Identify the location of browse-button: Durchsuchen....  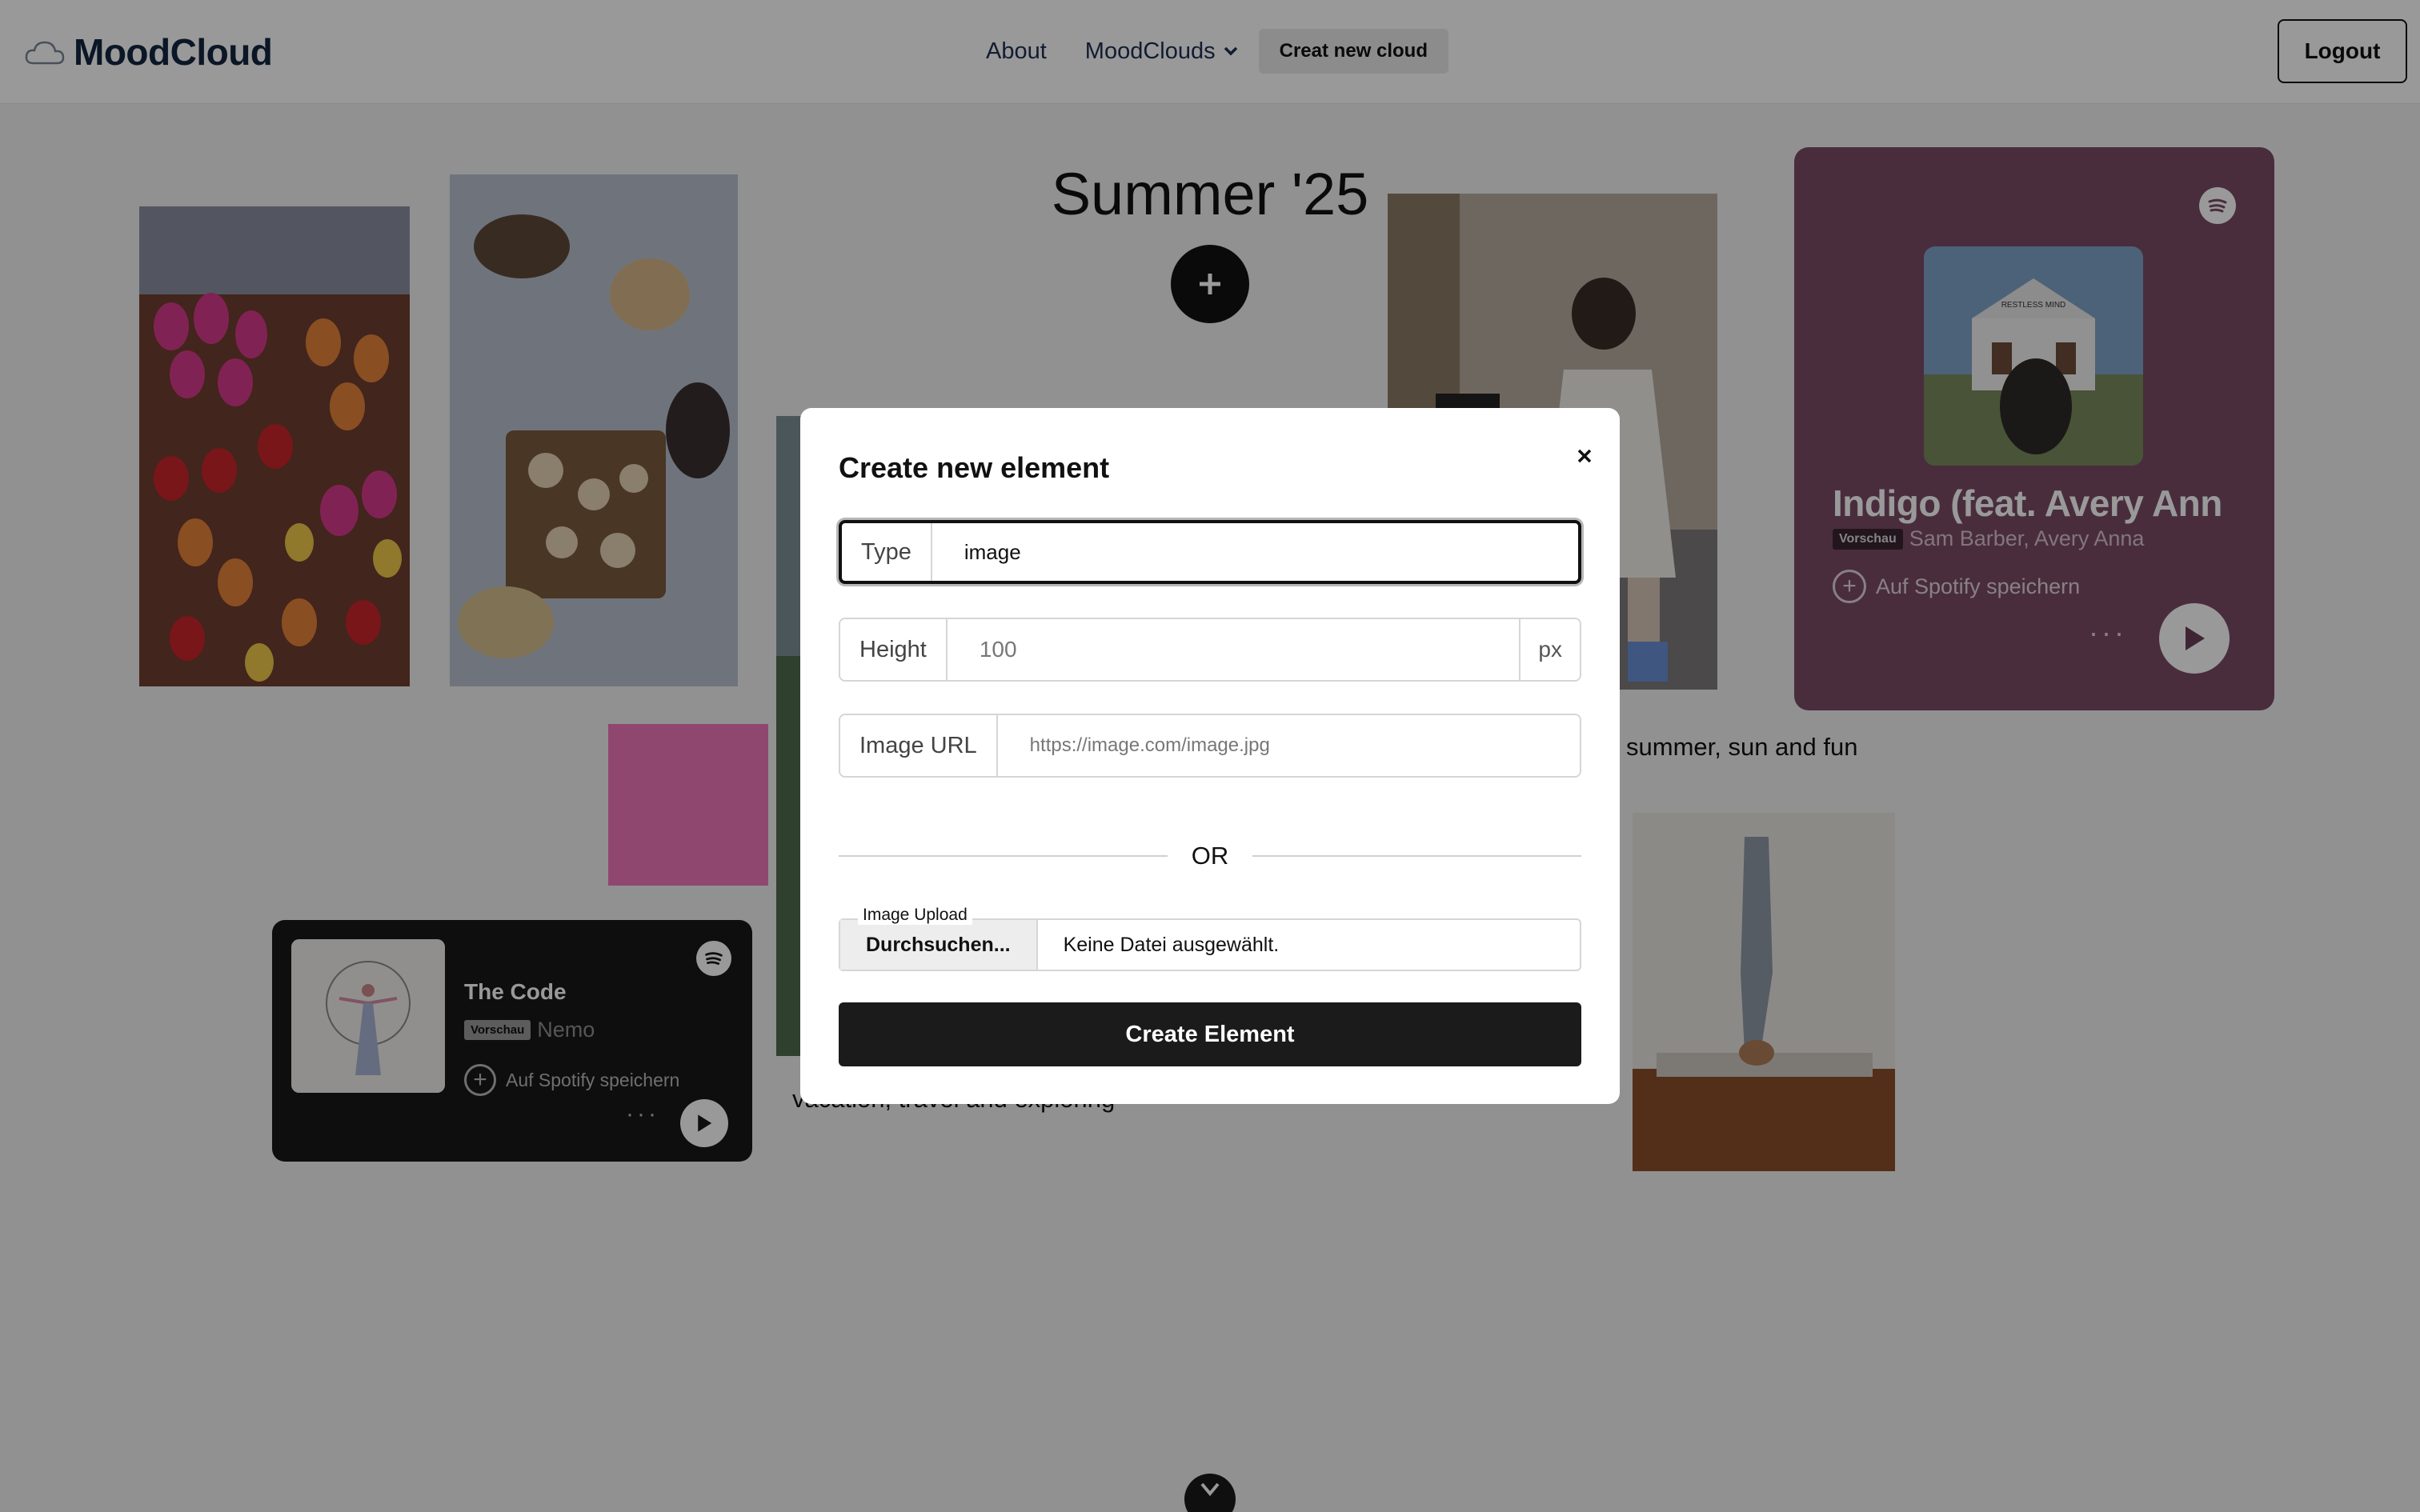
(939, 945).